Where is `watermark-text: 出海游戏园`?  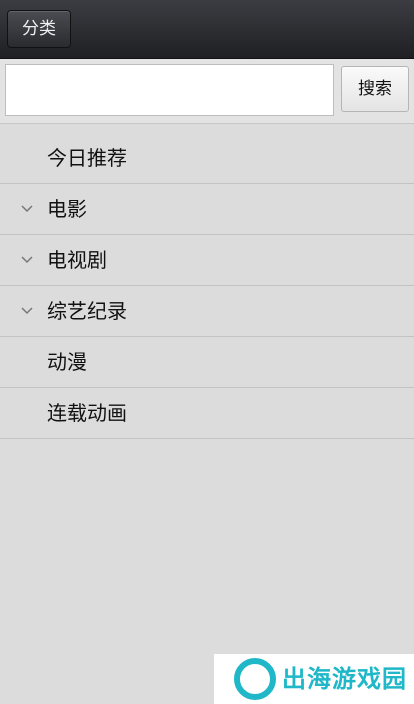 watermark-text: 出海游戏园 is located at coordinates (344, 679).